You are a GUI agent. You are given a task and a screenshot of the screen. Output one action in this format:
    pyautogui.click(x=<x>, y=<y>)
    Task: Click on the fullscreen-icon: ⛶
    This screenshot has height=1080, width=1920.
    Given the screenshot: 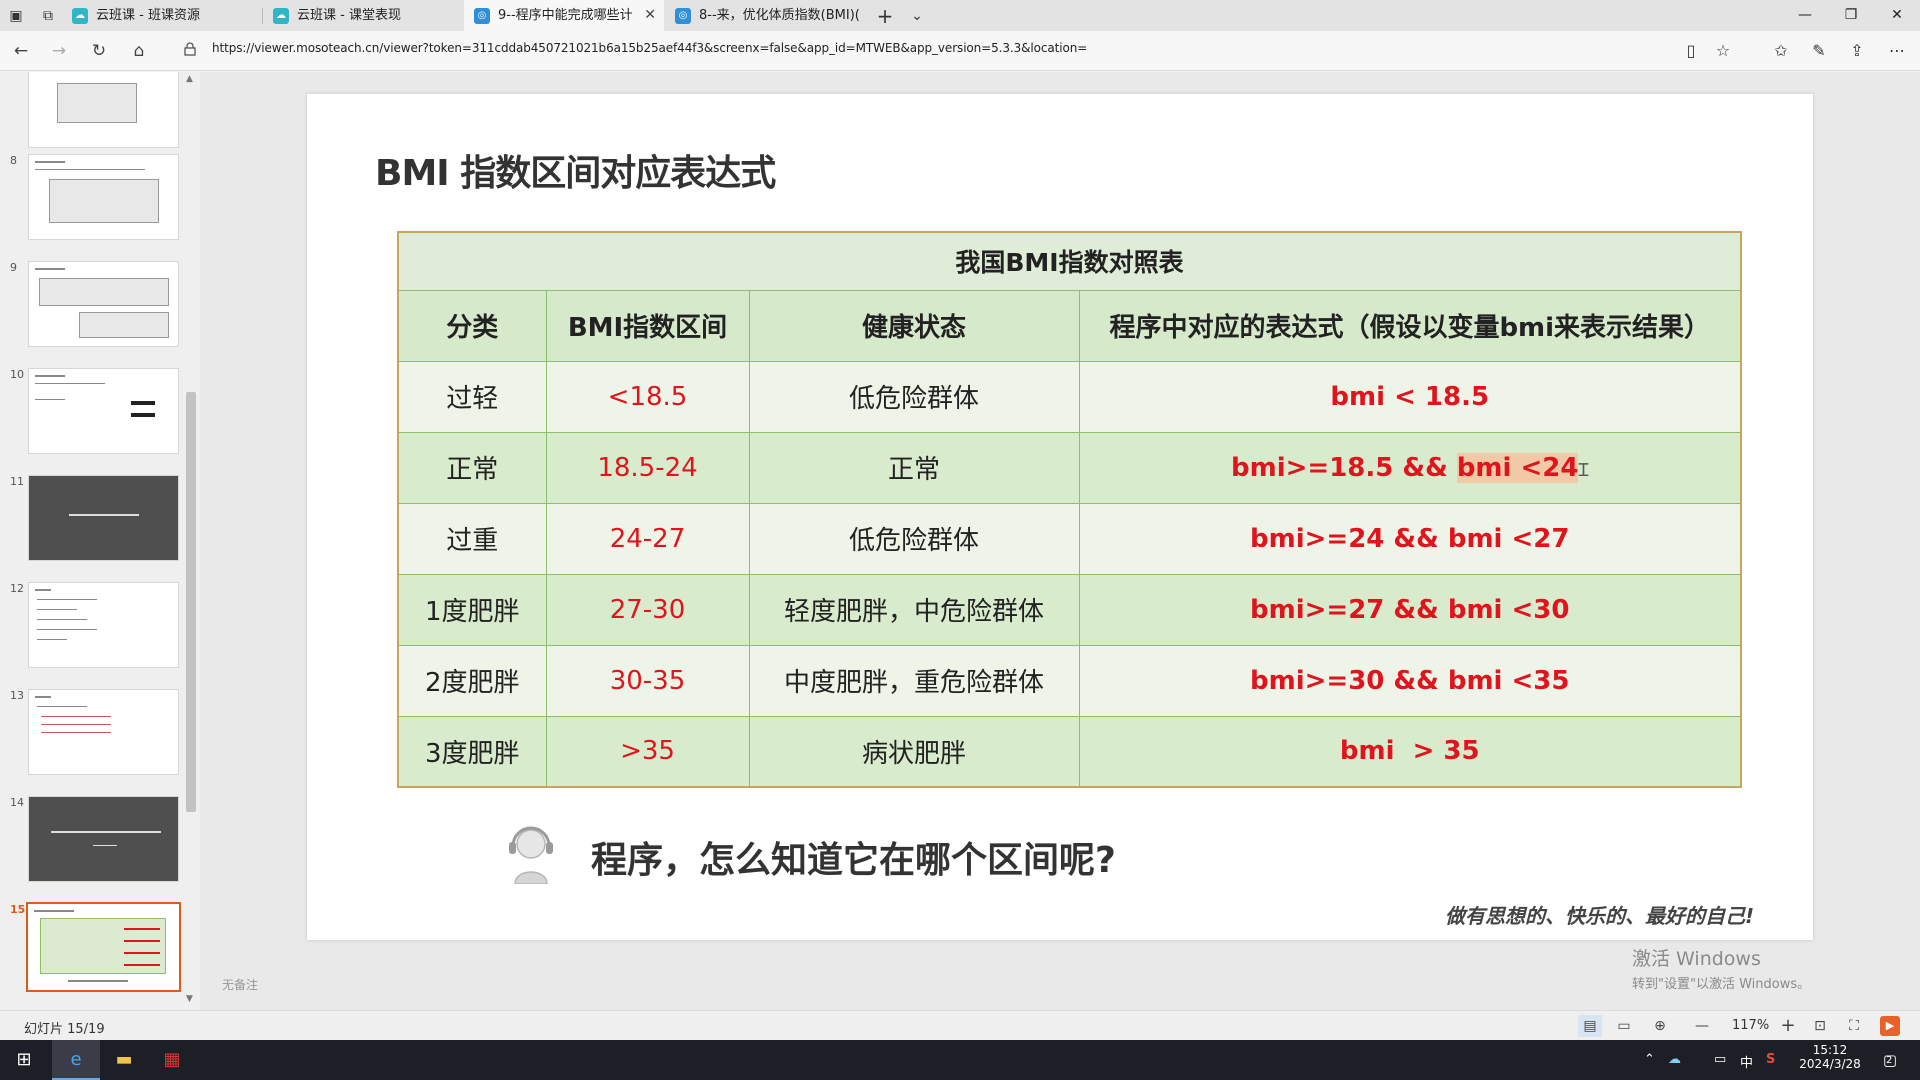 What is the action you would take?
    pyautogui.click(x=1854, y=1026)
    